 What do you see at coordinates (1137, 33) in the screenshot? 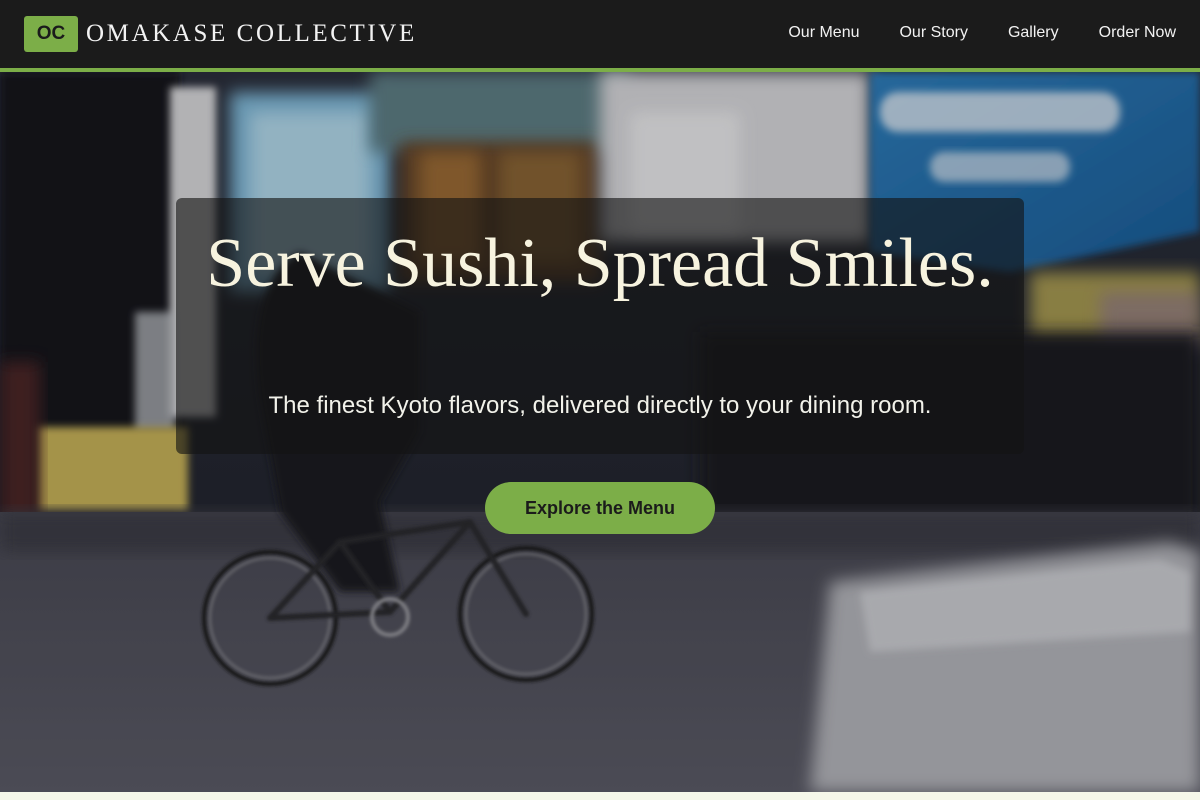
I see `nav-link-order-now: Order Now` at bounding box center [1137, 33].